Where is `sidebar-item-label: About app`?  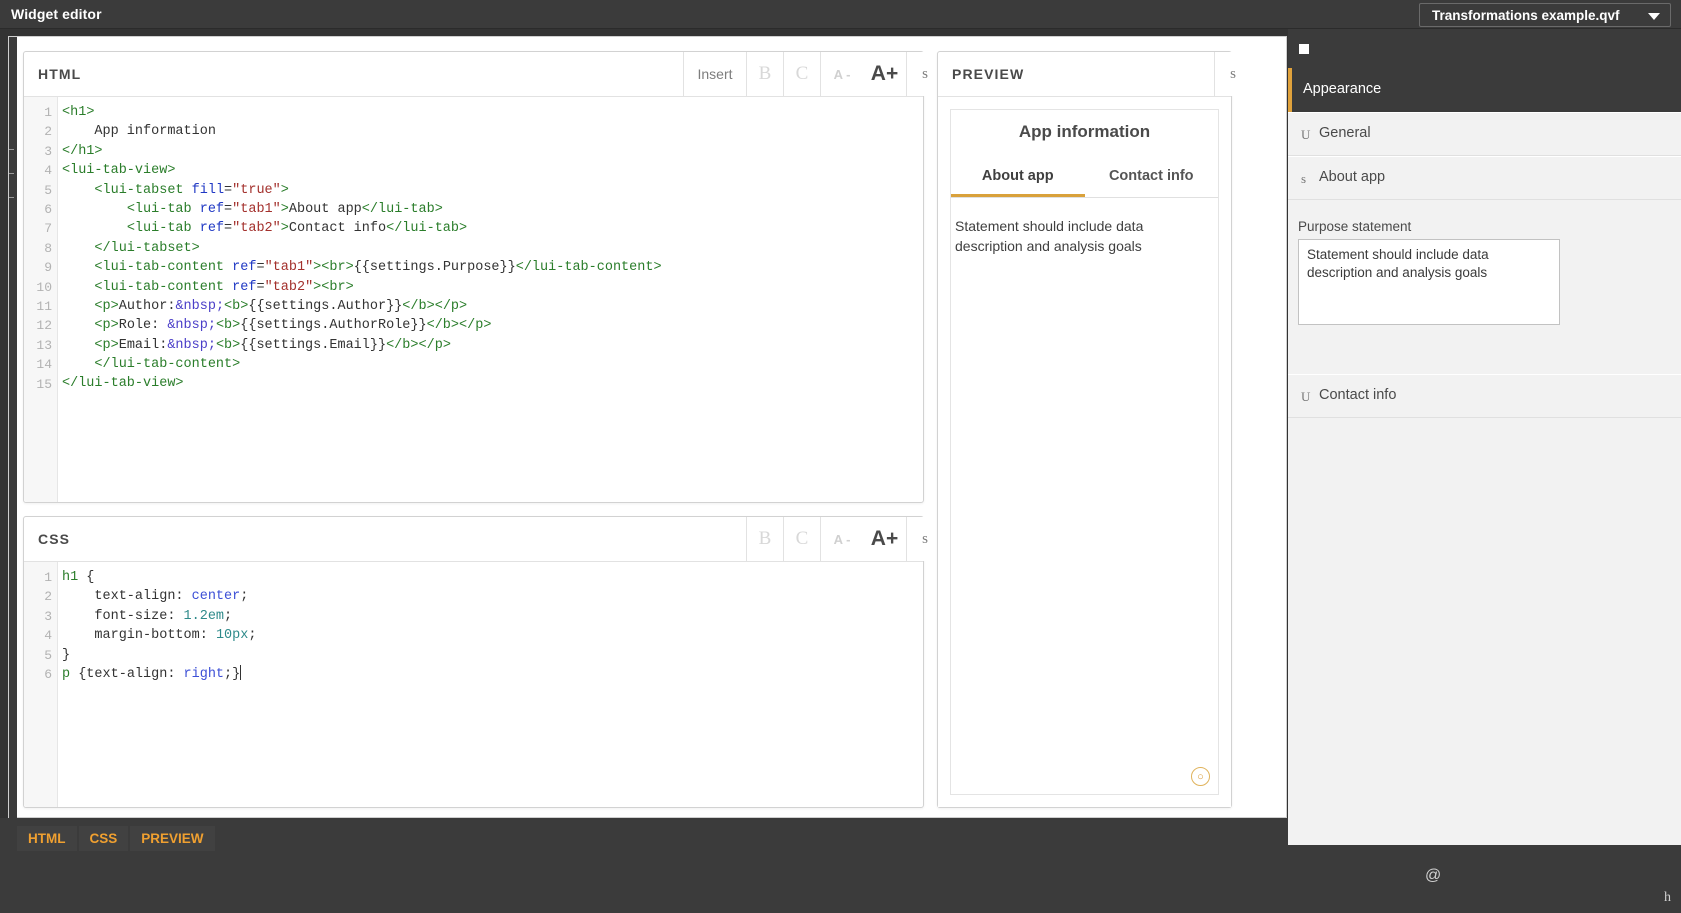
sidebar-item-label: About app is located at coordinates (1352, 177).